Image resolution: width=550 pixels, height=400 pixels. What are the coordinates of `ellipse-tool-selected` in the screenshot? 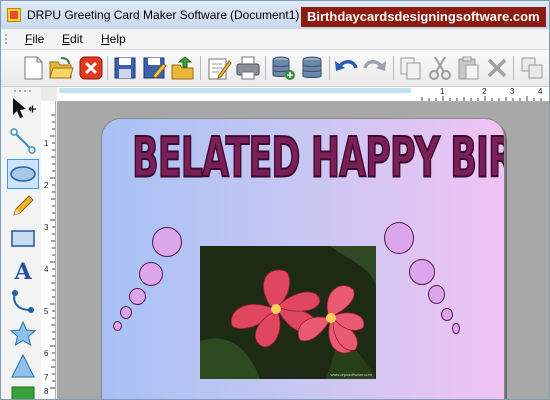 It's located at (23, 174).